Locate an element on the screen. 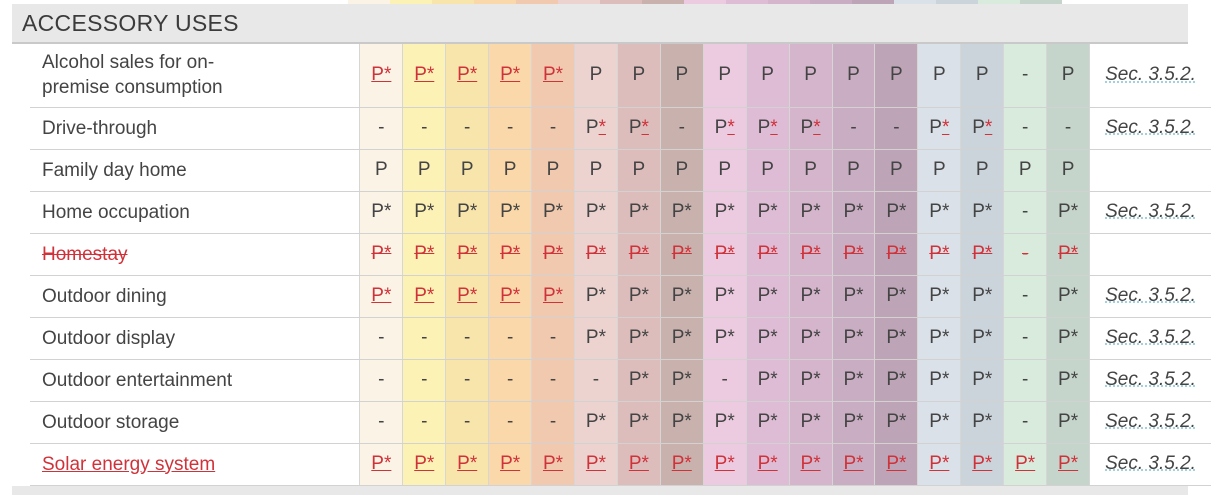  use-label-text: Outdoor dining is located at coordinates (104, 296).